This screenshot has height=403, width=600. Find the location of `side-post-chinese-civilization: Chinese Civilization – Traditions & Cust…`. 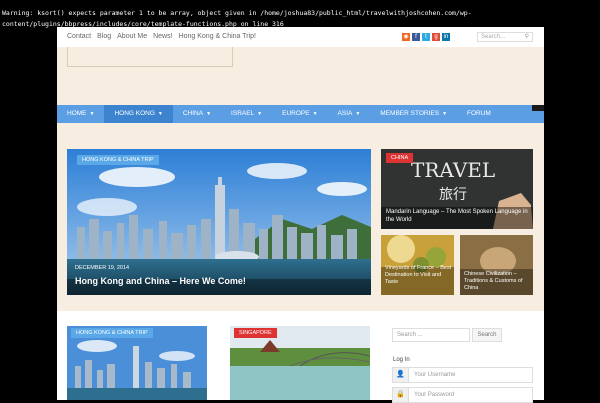

side-post-chinese-civilization: Chinese Civilization – Traditions & Cust… is located at coordinates (496, 265).